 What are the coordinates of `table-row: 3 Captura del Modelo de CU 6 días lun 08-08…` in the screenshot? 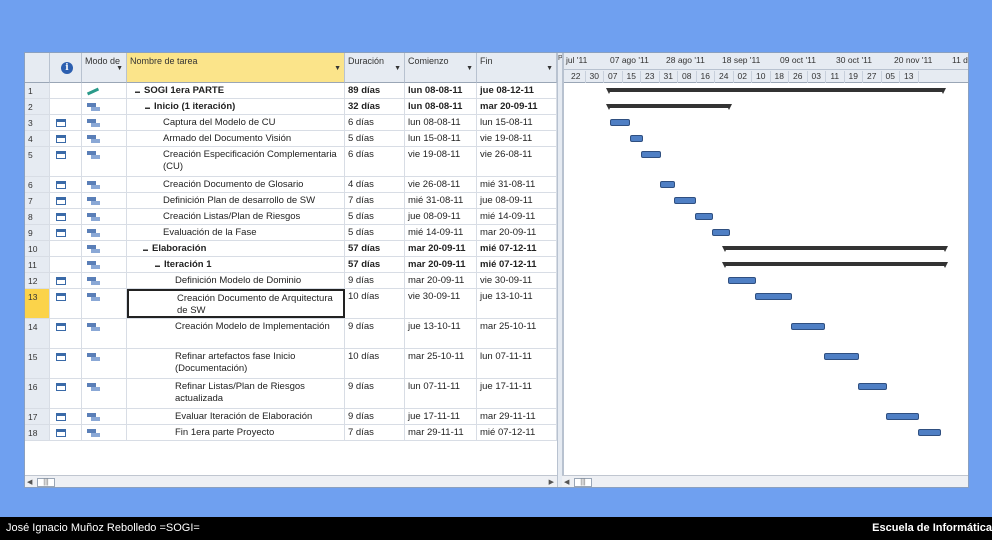 It's located at (291, 123).